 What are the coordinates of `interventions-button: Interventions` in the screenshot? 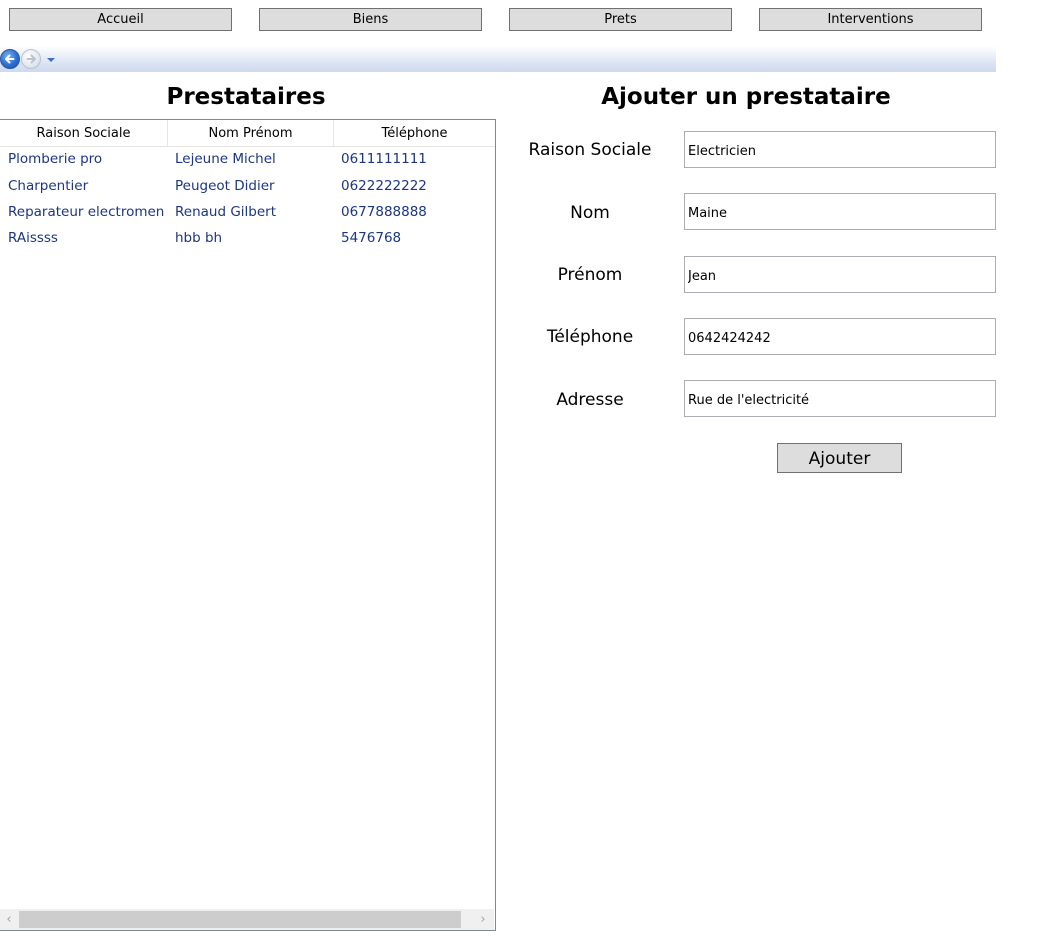 It's located at (870, 19).